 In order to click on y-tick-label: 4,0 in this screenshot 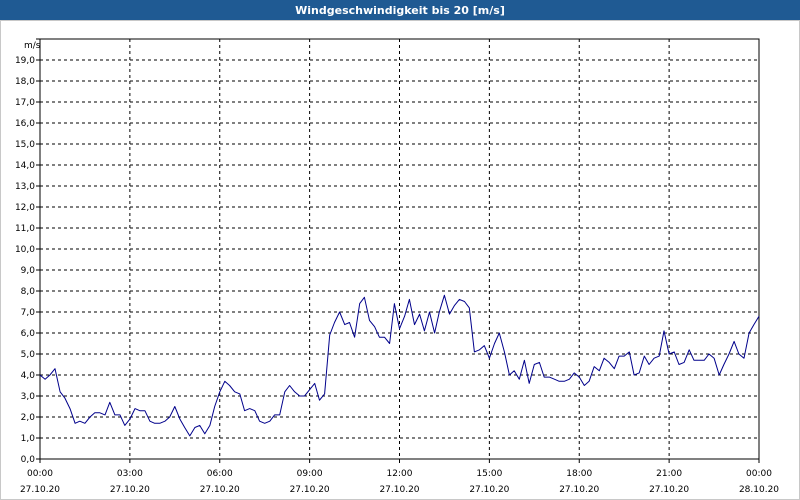, I will do `click(28, 376)`.